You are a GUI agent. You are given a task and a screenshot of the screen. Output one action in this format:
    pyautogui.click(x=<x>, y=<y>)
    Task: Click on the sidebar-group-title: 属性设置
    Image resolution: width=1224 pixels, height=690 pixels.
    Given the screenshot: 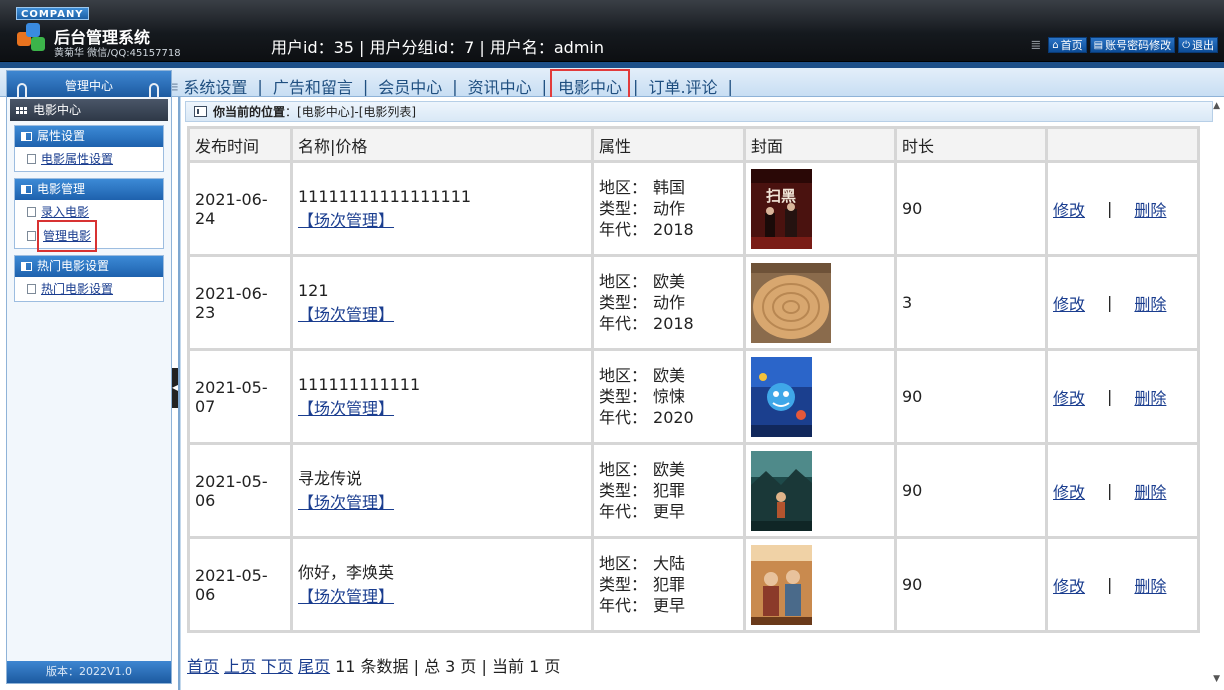 What is the action you would take?
    pyautogui.click(x=89, y=136)
    